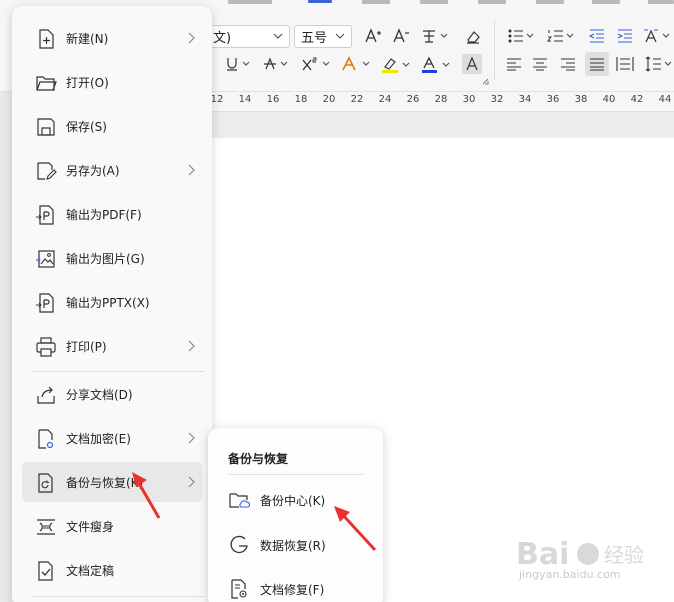 Image resolution: width=674 pixels, height=602 pixels. I want to click on font-size-select: 五号, so click(323, 36).